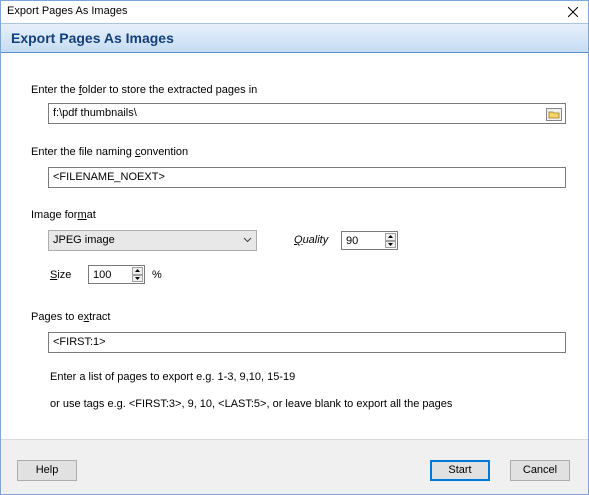  What do you see at coordinates (573, 12) in the screenshot?
I see `close-icon` at bounding box center [573, 12].